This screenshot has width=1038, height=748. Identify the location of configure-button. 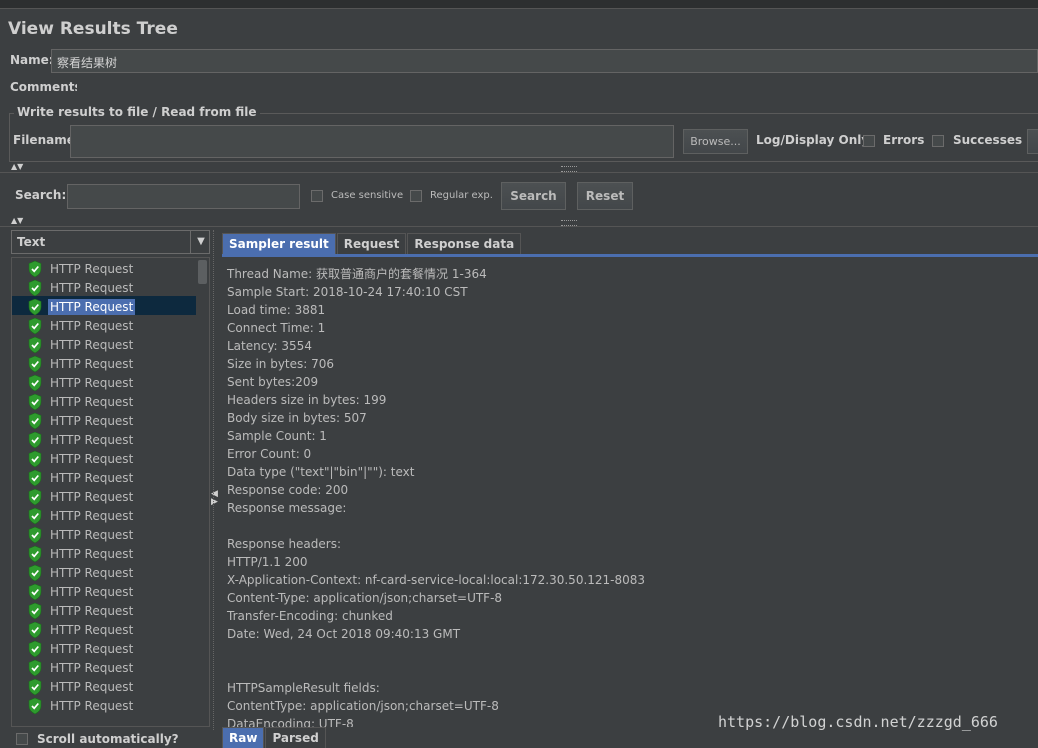
(1032, 141).